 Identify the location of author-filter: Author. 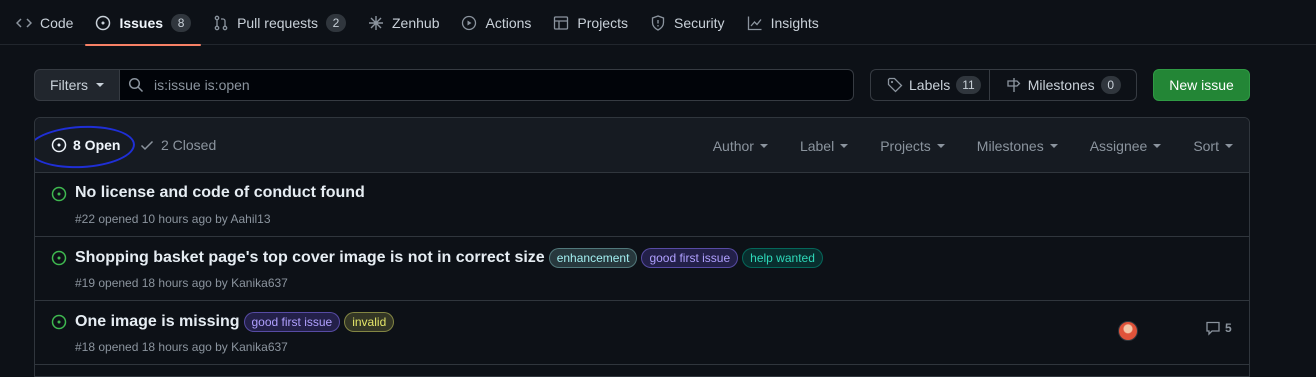
(740, 146).